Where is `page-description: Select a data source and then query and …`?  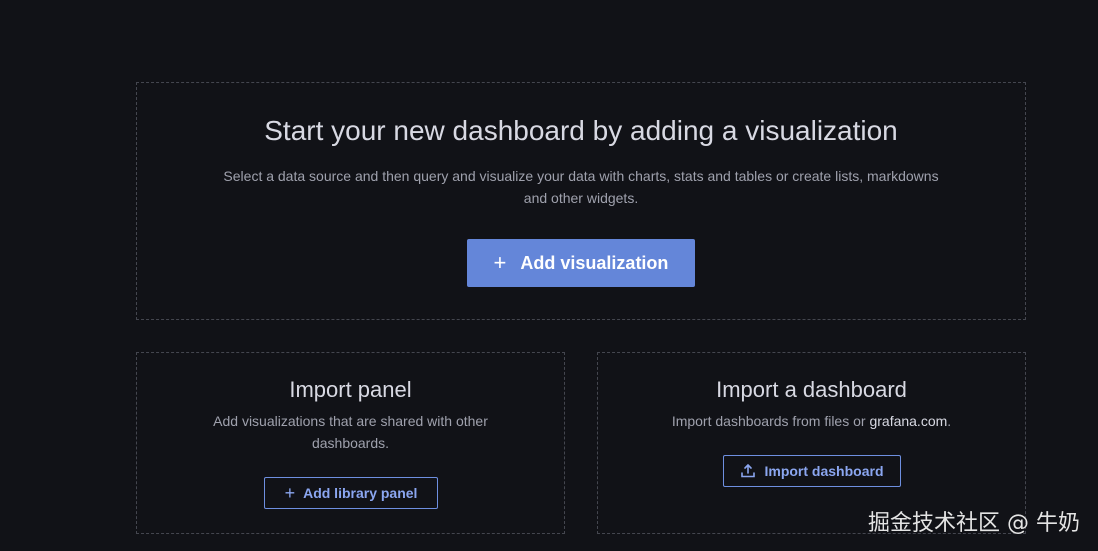 page-description: Select a data source and then query and … is located at coordinates (581, 187).